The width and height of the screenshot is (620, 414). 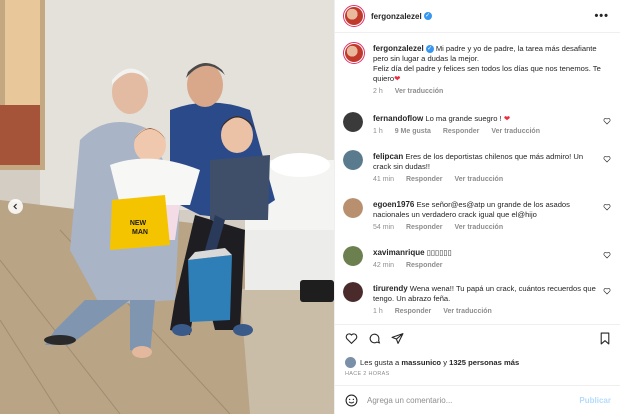 What do you see at coordinates (398, 48) in the screenshot?
I see `caption-username: fergonzalezel` at bounding box center [398, 48].